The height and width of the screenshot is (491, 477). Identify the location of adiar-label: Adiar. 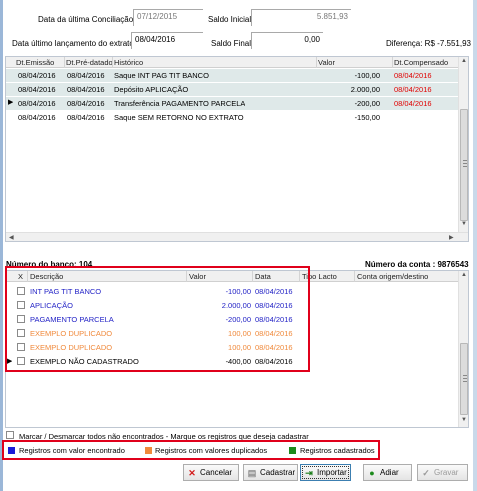
(389, 472).